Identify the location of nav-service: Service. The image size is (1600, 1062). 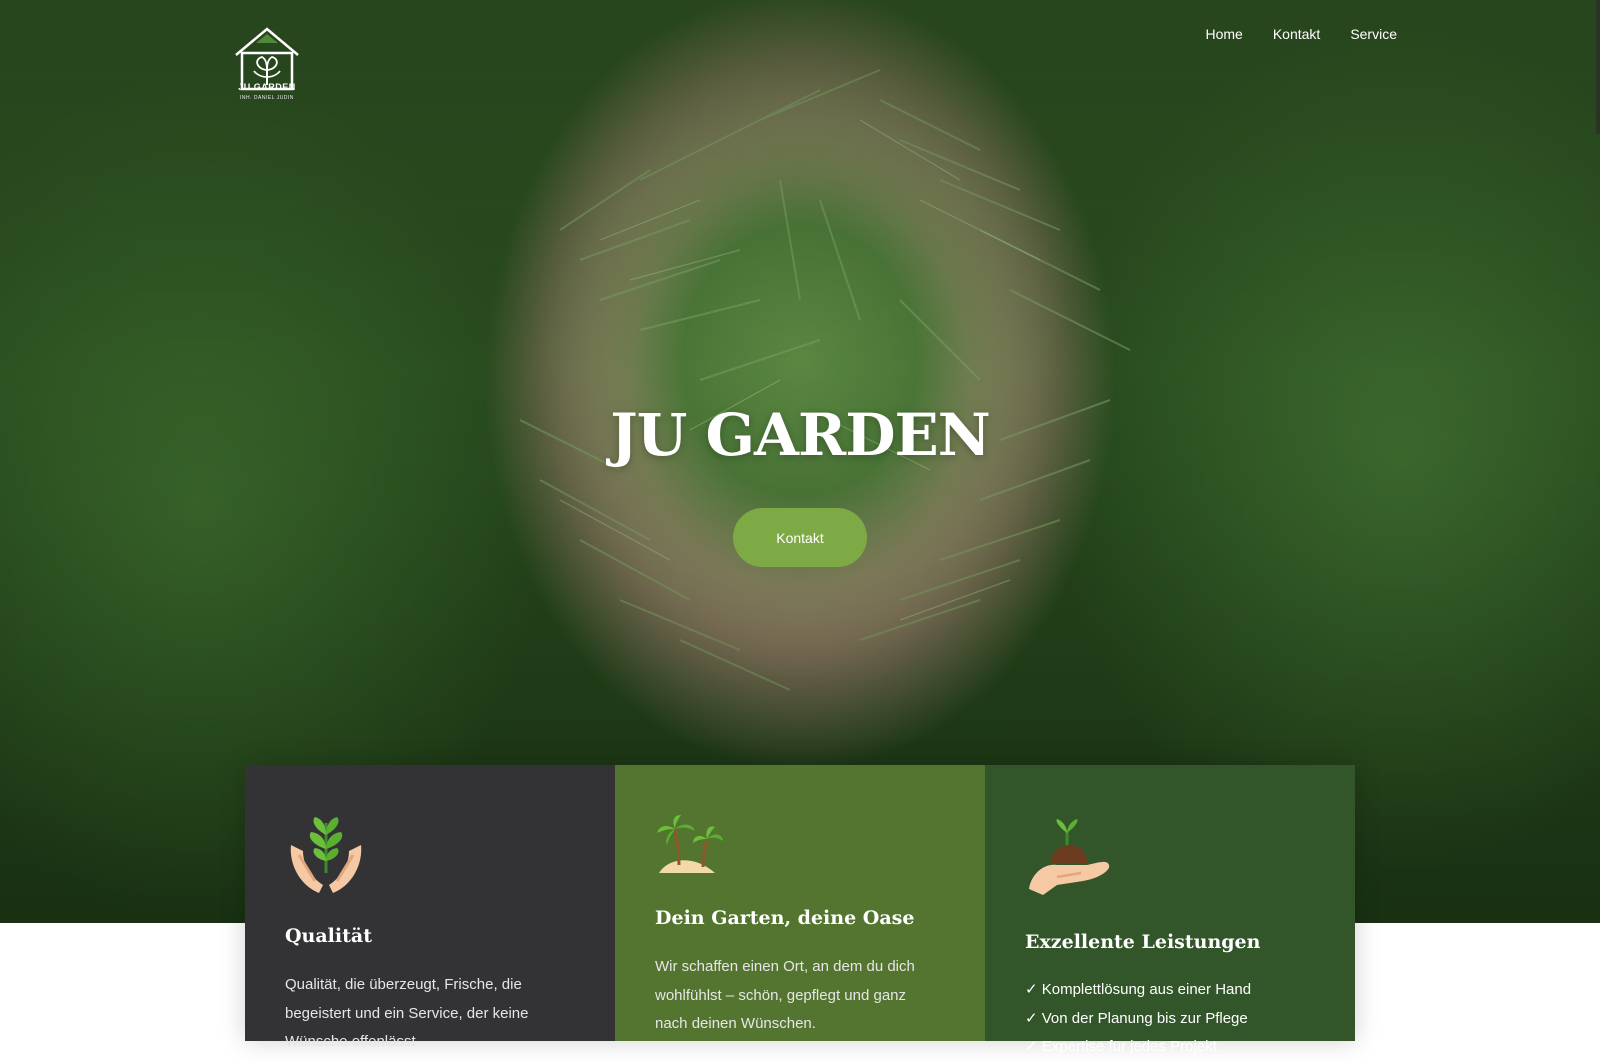
(1373, 34).